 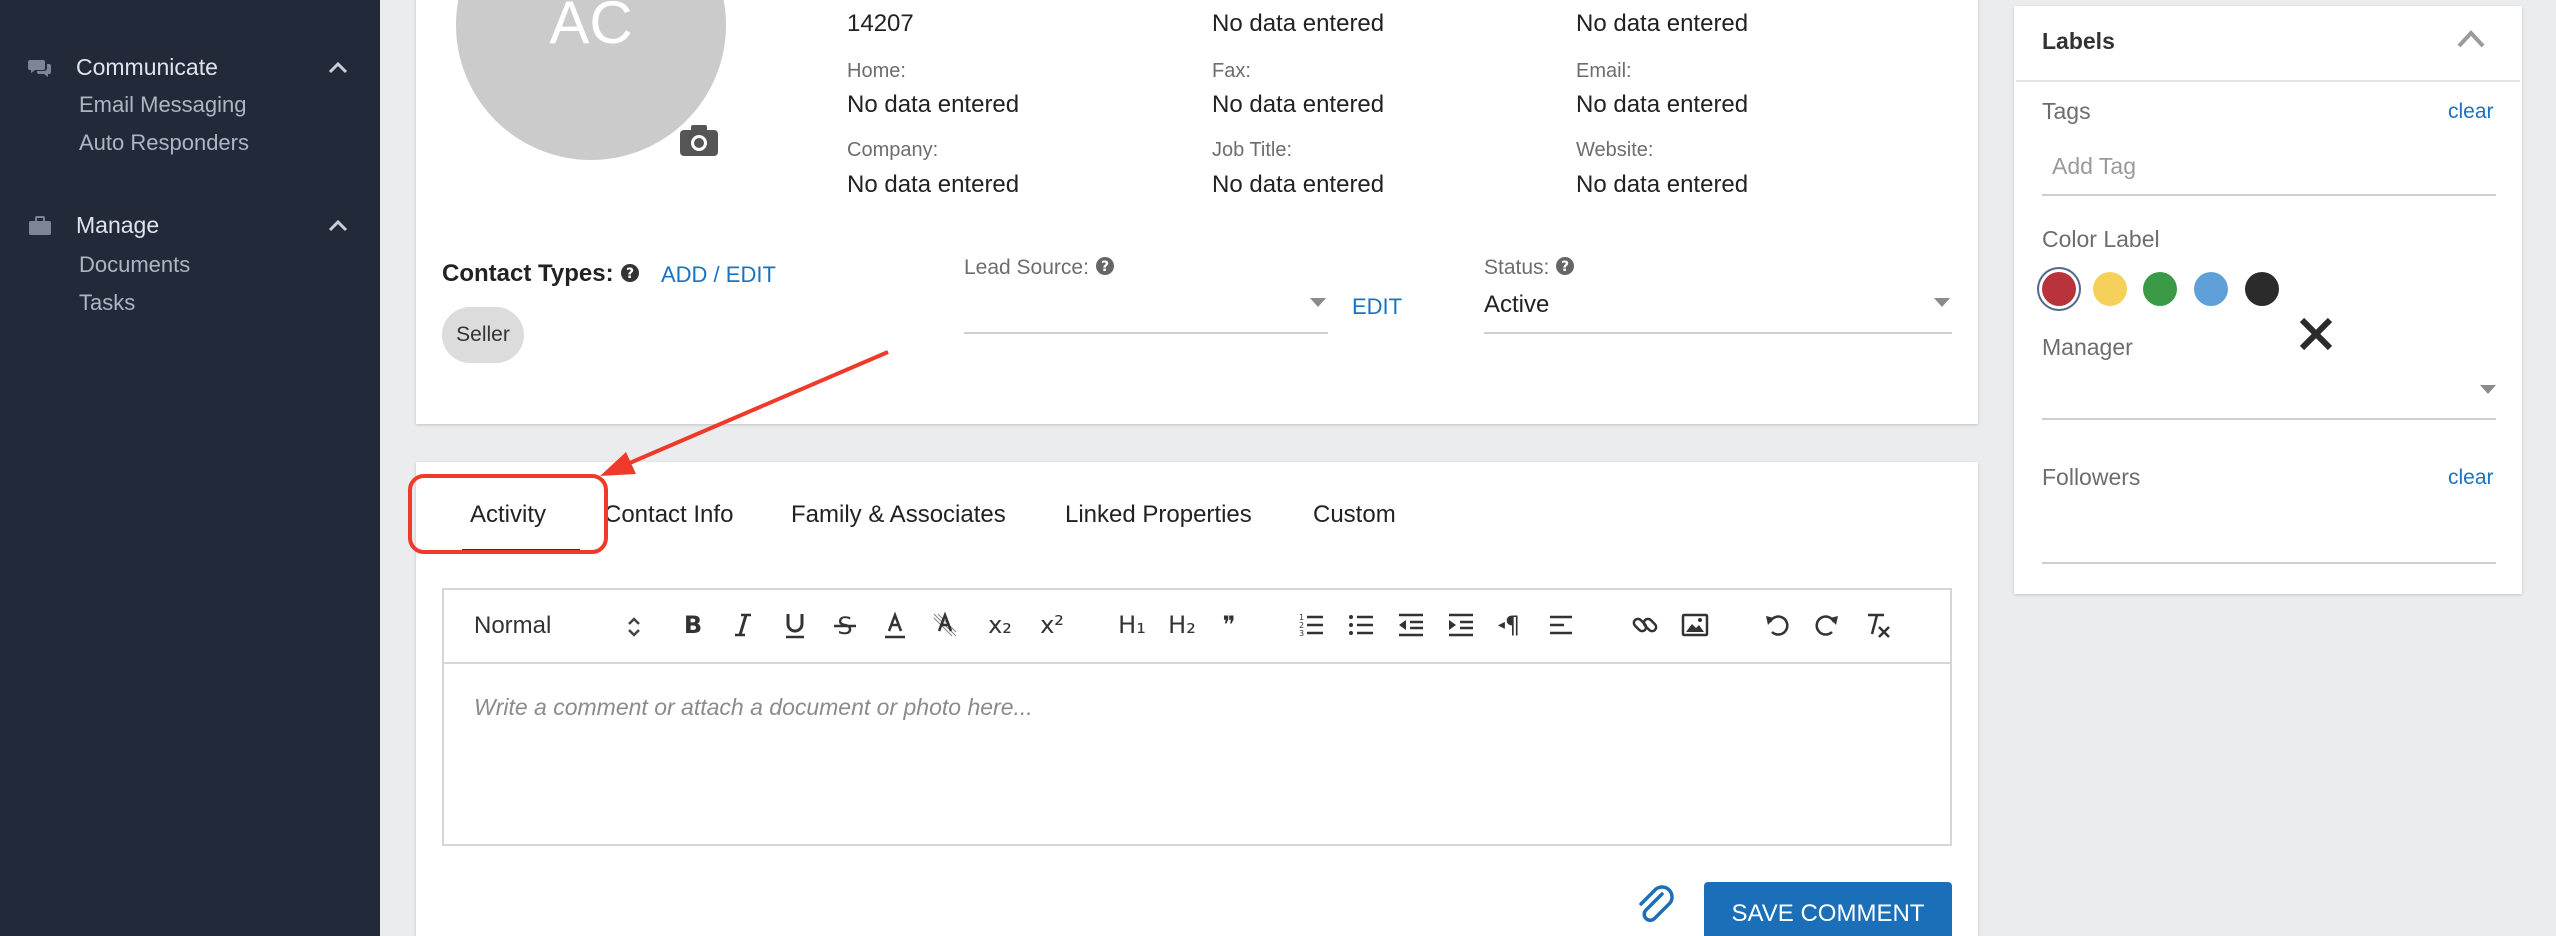 I want to click on close-x-icon, so click(x=2316, y=334).